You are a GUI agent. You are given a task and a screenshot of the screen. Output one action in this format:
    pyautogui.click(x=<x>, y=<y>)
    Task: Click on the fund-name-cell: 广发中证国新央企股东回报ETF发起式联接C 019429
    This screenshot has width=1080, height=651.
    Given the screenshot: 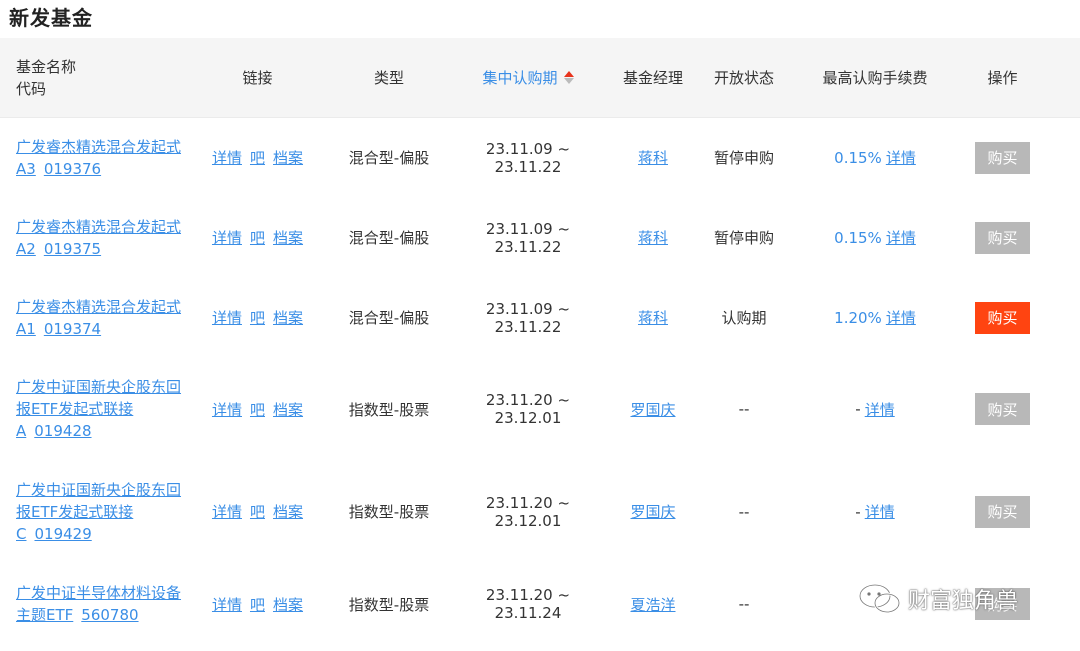 What is the action you would take?
    pyautogui.click(x=95, y=512)
    